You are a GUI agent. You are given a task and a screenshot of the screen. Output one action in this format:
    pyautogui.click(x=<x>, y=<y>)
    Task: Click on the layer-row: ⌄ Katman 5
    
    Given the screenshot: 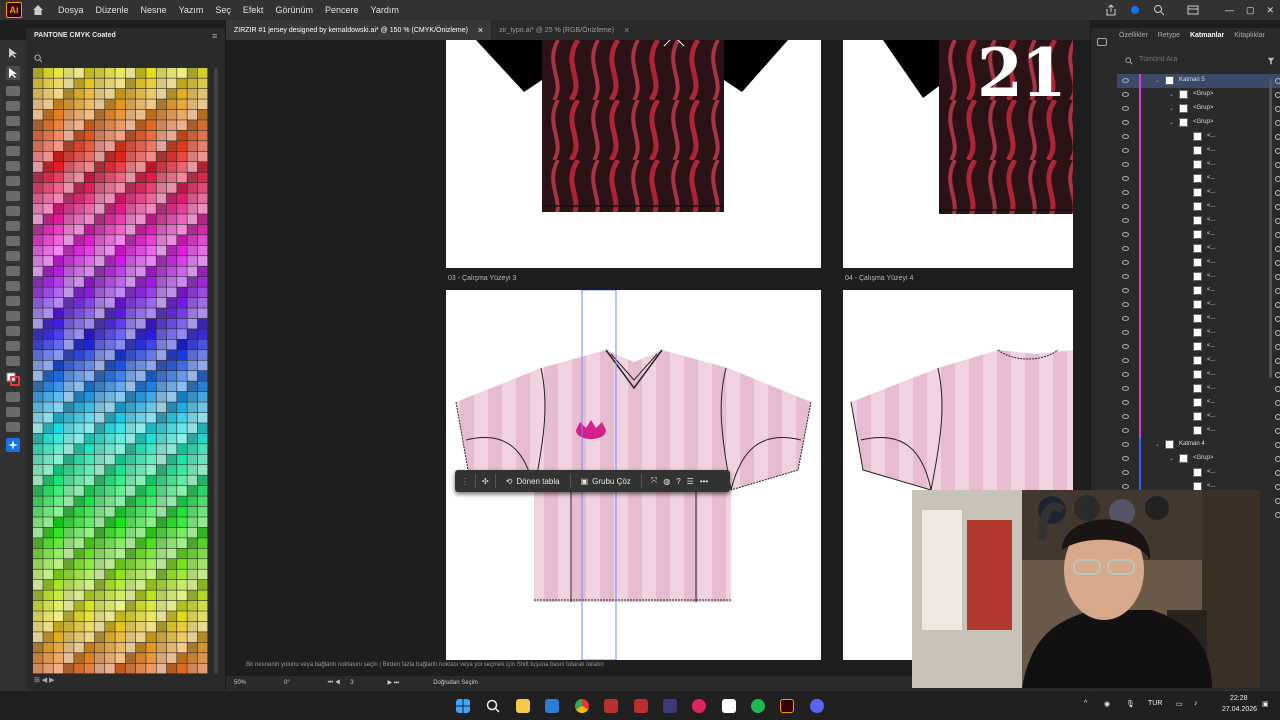 What is the action you would take?
    pyautogui.click(x=1198, y=81)
    